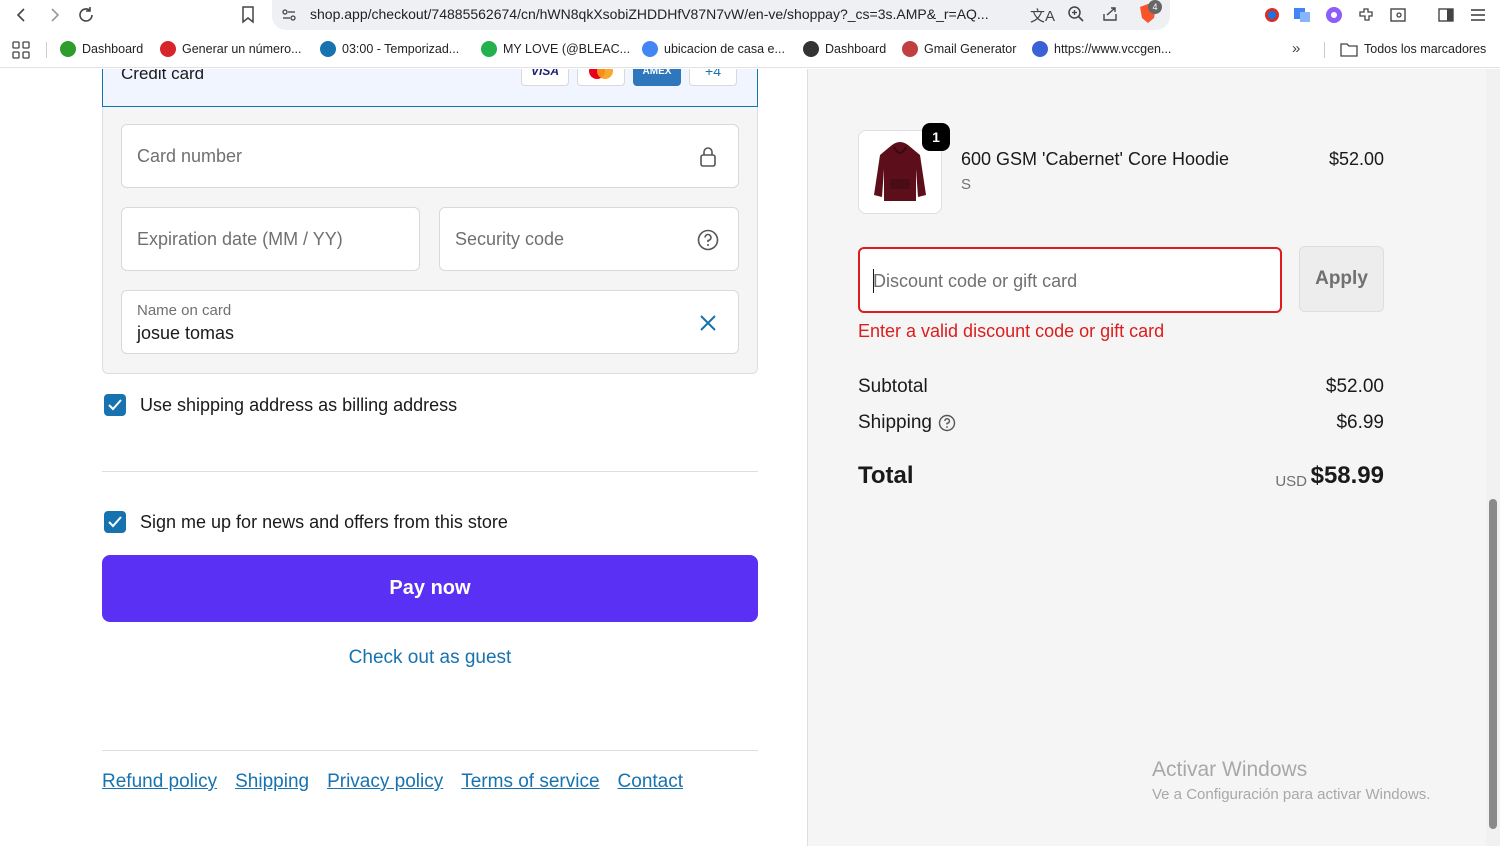 Image resolution: width=1500 pixels, height=846 pixels. I want to click on folder-icon, so click(1349, 50).